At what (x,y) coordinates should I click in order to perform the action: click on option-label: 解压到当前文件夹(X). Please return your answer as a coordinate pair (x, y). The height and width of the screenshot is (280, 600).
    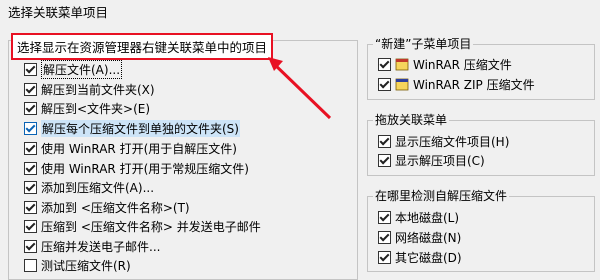
    Looking at the image, I should click on (98, 89).